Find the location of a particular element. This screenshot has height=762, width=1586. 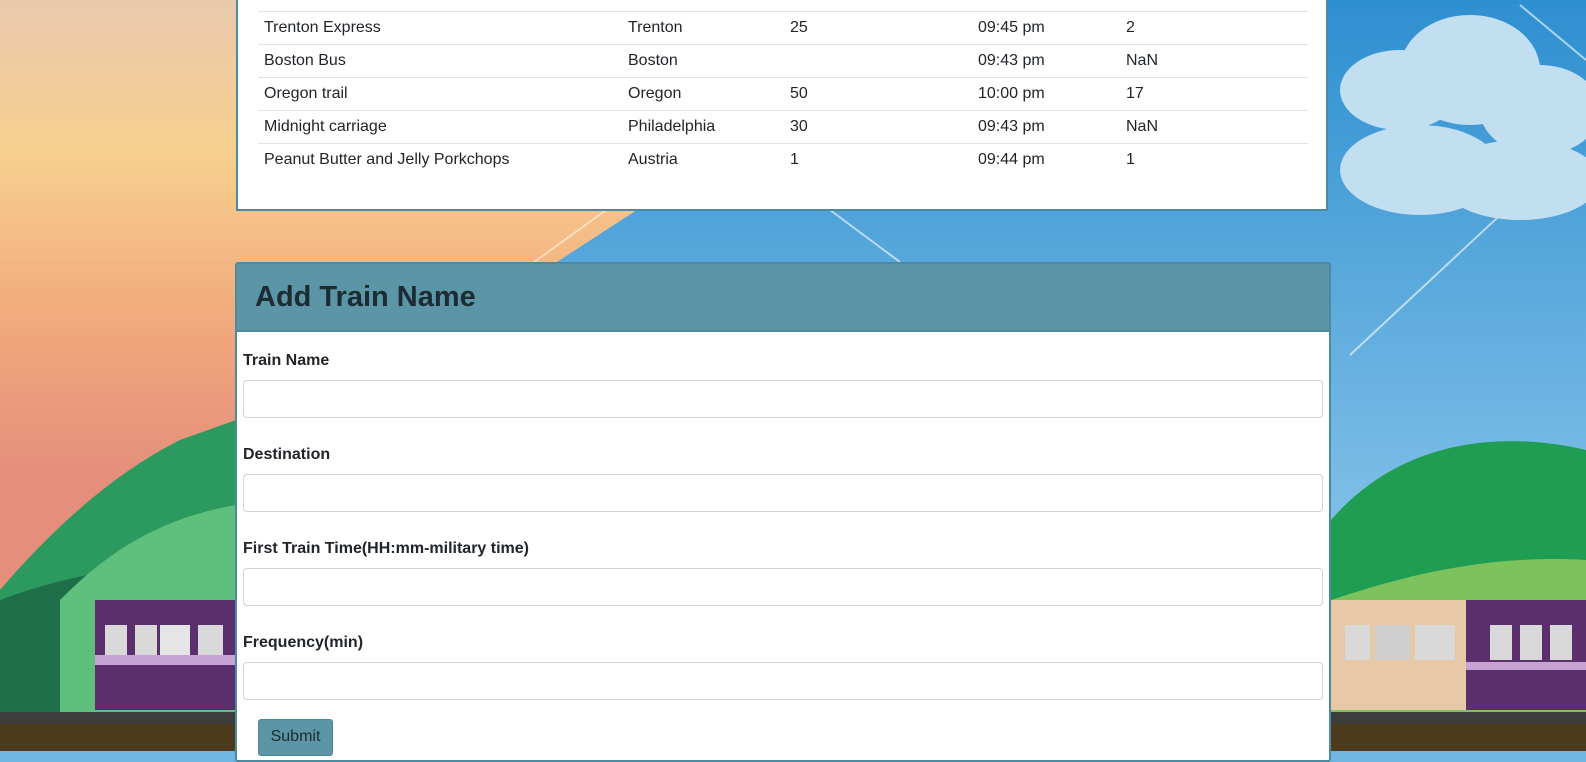

cell-destination: Oregon is located at coordinates (703, 94).